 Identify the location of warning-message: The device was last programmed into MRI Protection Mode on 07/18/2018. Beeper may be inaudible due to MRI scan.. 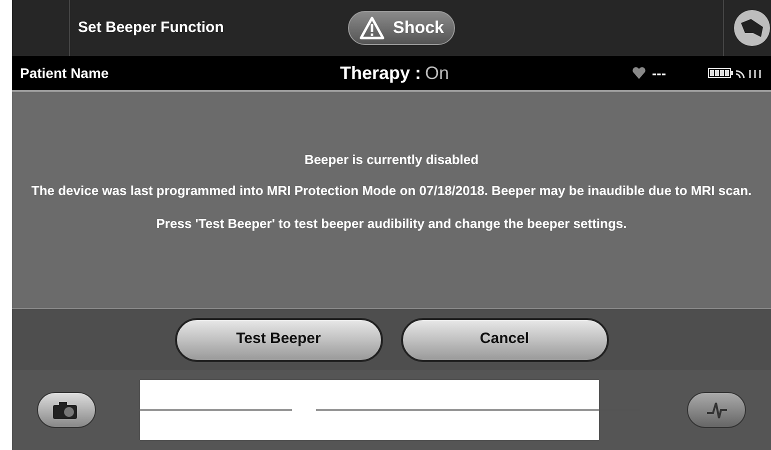
(391, 191).